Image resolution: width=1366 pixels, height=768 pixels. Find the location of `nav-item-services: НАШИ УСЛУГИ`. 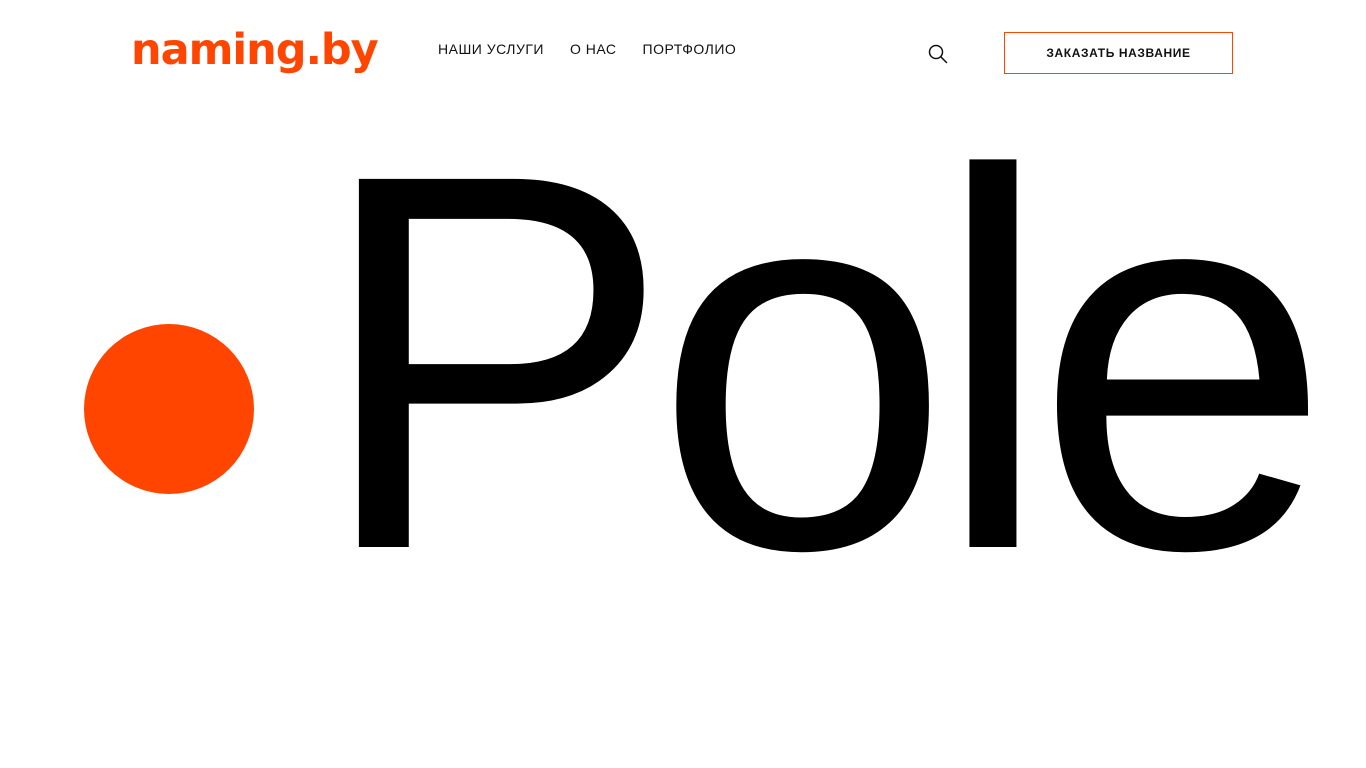

nav-item-services: НАШИ УСЛУГИ is located at coordinates (491, 49).